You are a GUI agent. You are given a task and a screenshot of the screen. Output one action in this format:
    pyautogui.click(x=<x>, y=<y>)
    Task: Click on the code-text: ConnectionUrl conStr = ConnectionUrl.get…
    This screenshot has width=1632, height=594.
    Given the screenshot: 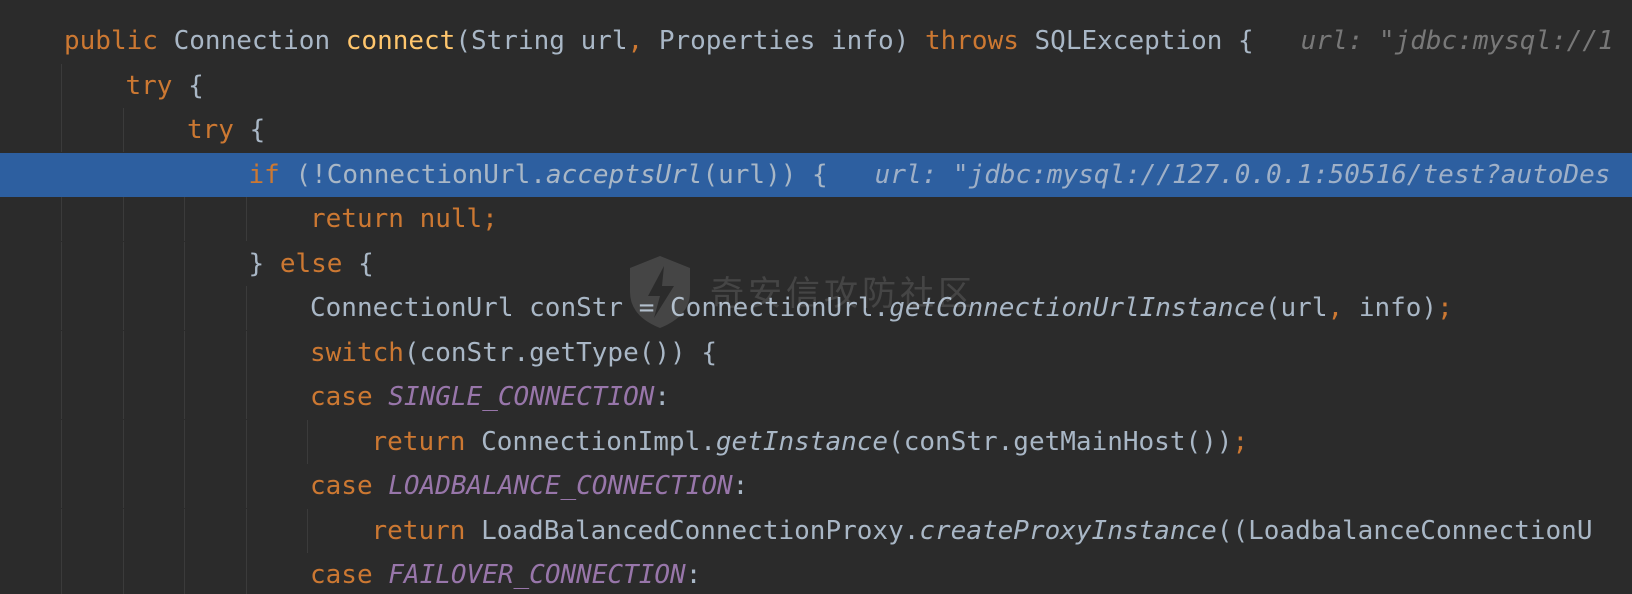 What is the action you would take?
    pyautogui.click(x=881, y=308)
    